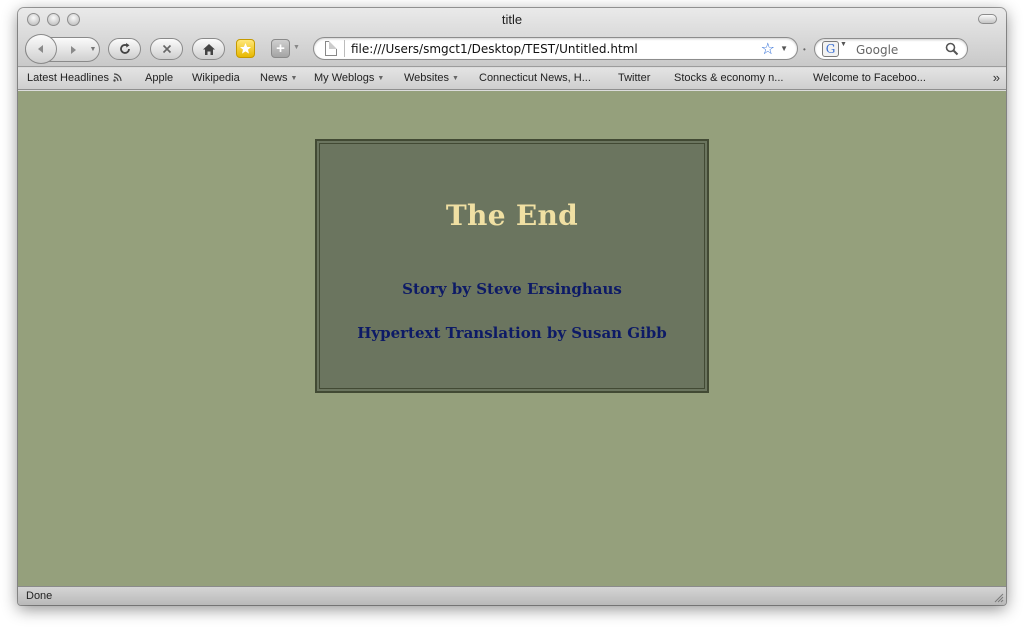  What do you see at coordinates (877, 50) in the screenshot?
I see `search-placeholder: Google` at bounding box center [877, 50].